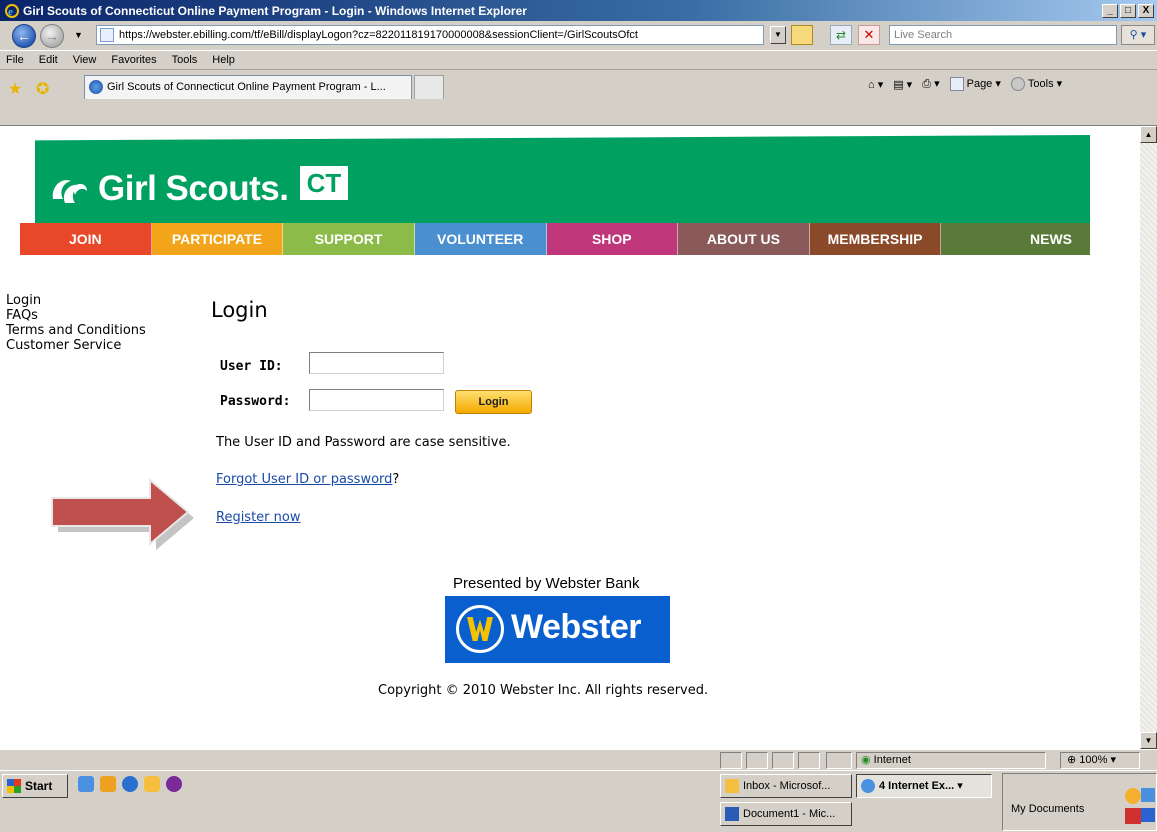 The image size is (1157, 832). What do you see at coordinates (185, 60) in the screenshot?
I see `menu-tools: Tools` at bounding box center [185, 60].